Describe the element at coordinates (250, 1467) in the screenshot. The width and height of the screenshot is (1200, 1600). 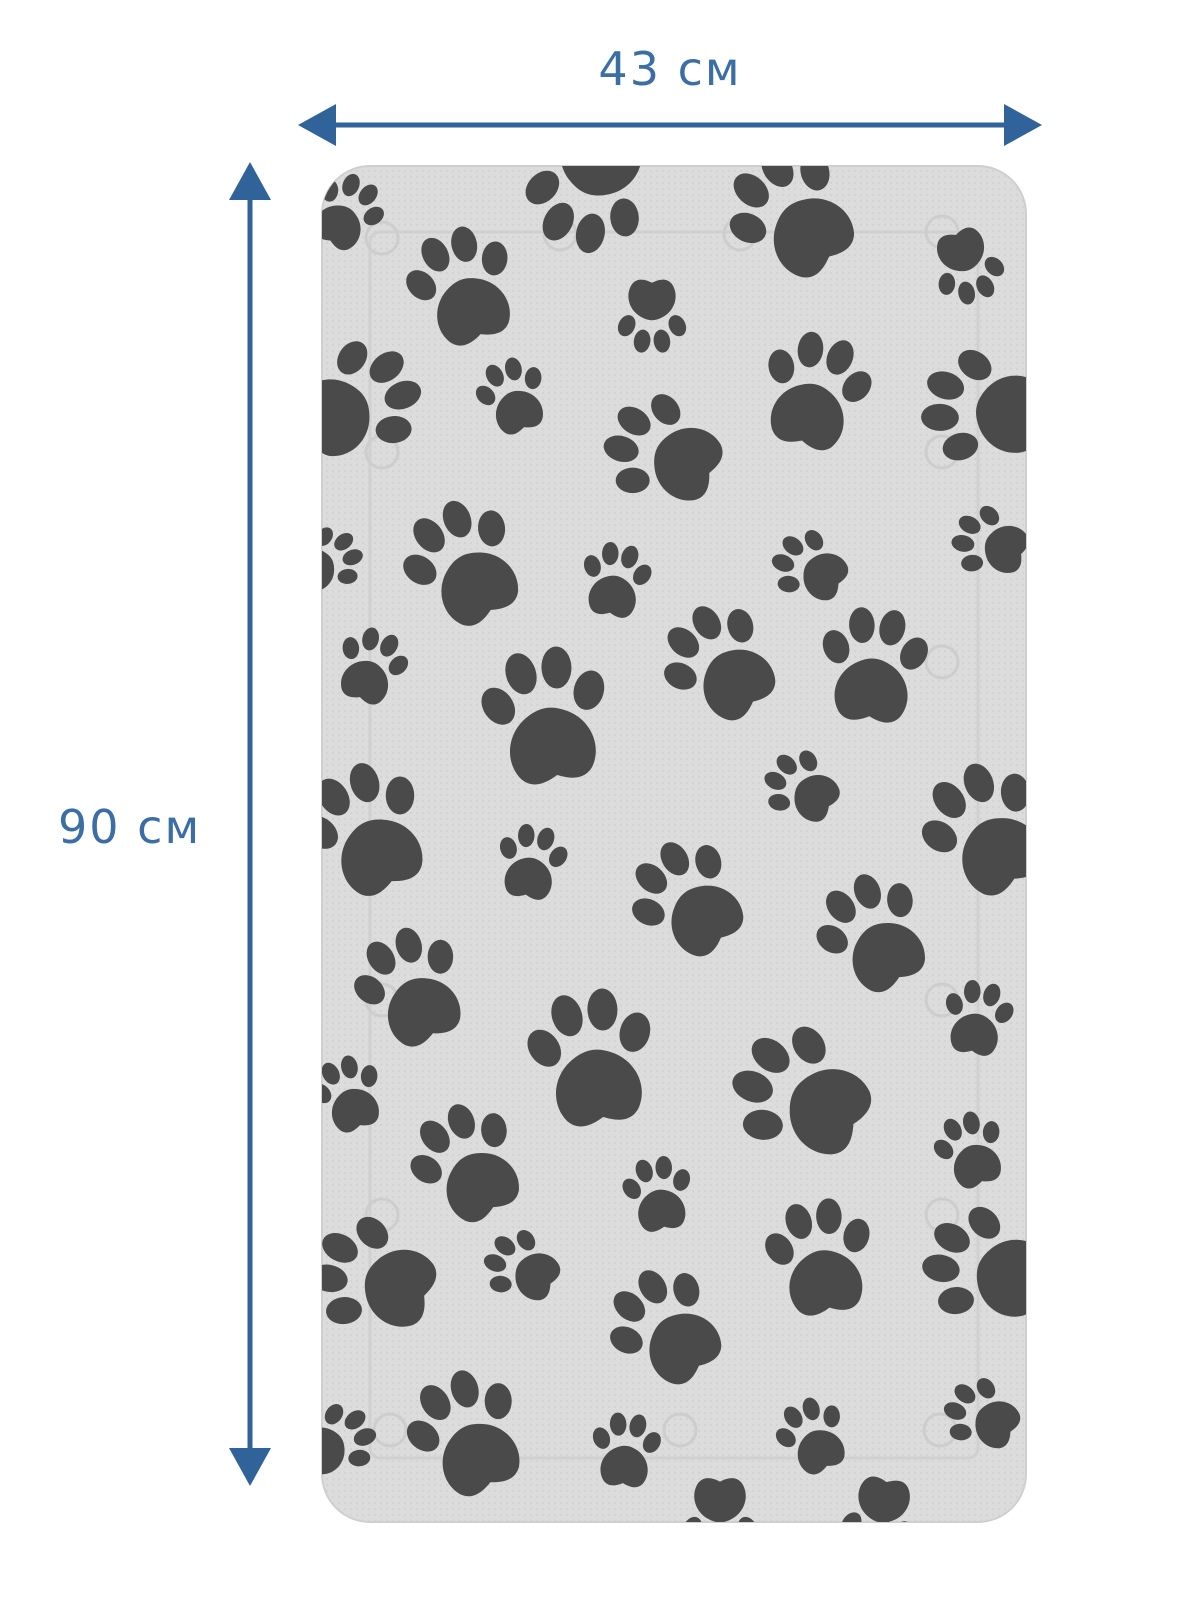
I see `height-arrow-head-bottom` at that location.